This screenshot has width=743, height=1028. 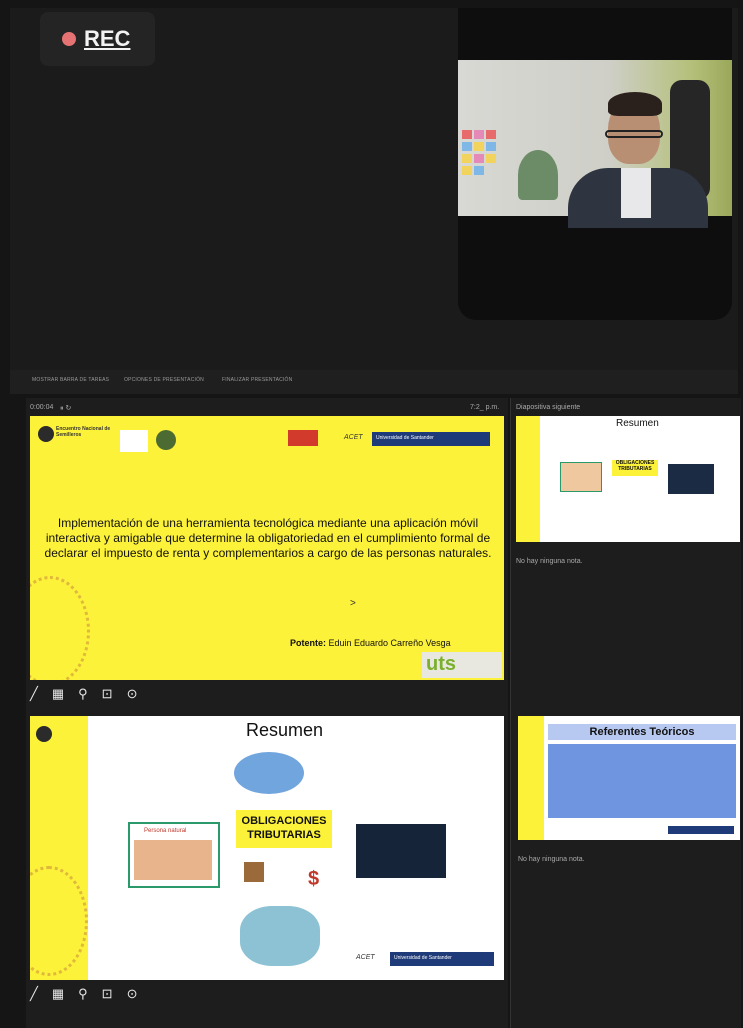 I want to click on persona-natural-box: Persona natural, so click(x=174, y=855).